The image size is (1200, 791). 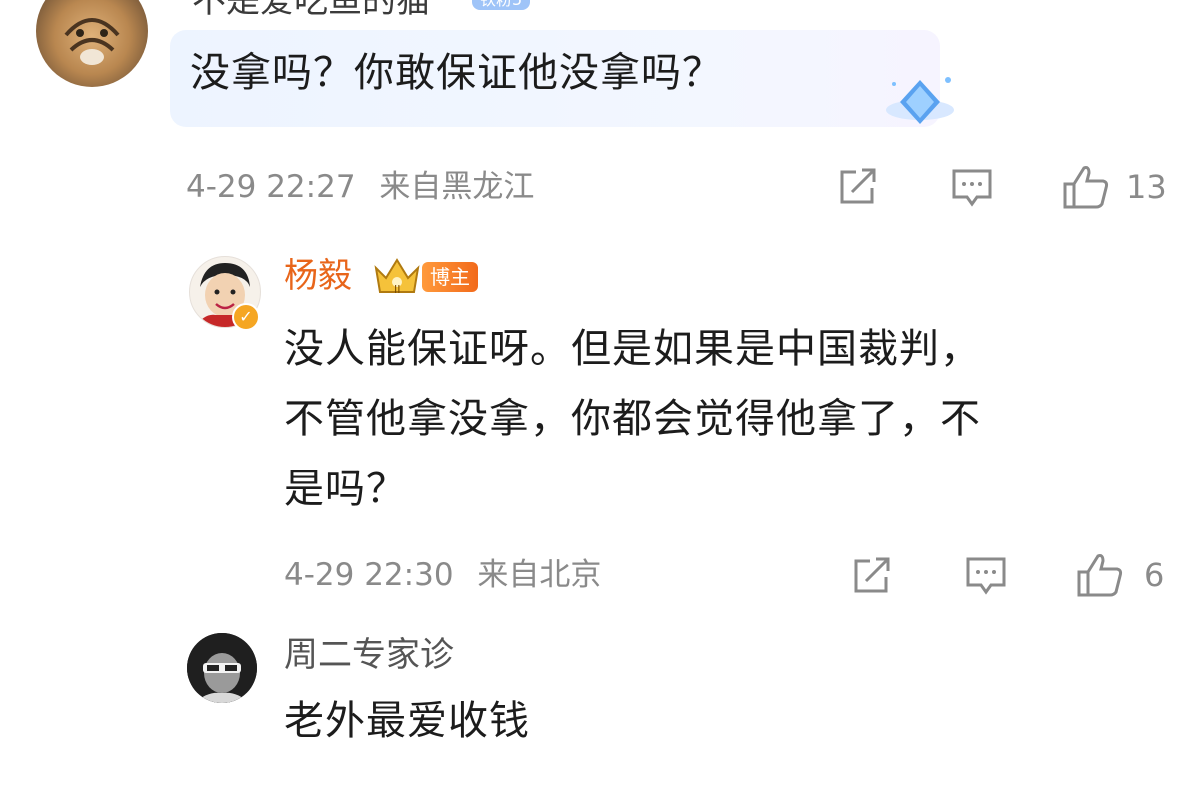 I want to click on comment-meta: 4-29 22:30 来自北京, so click(x=442, y=575).